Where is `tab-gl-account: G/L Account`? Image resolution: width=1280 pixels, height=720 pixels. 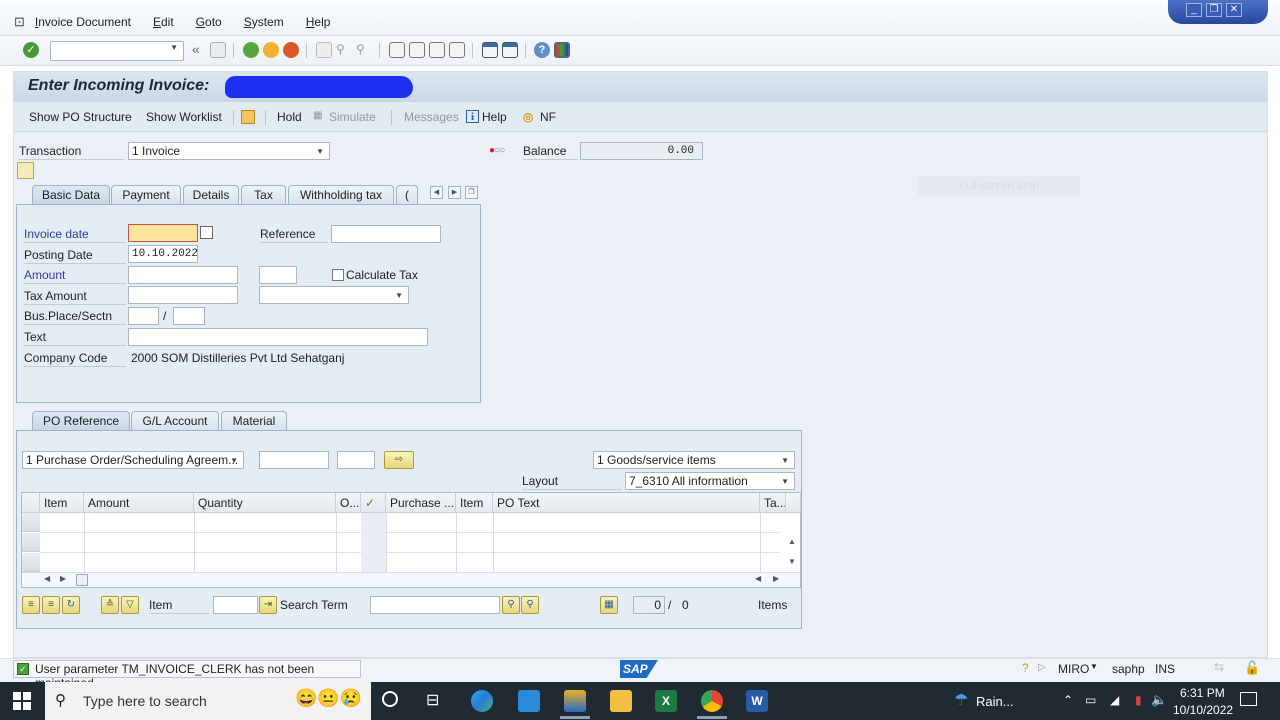
tab-gl-account: G/L Account is located at coordinates (175, 420).